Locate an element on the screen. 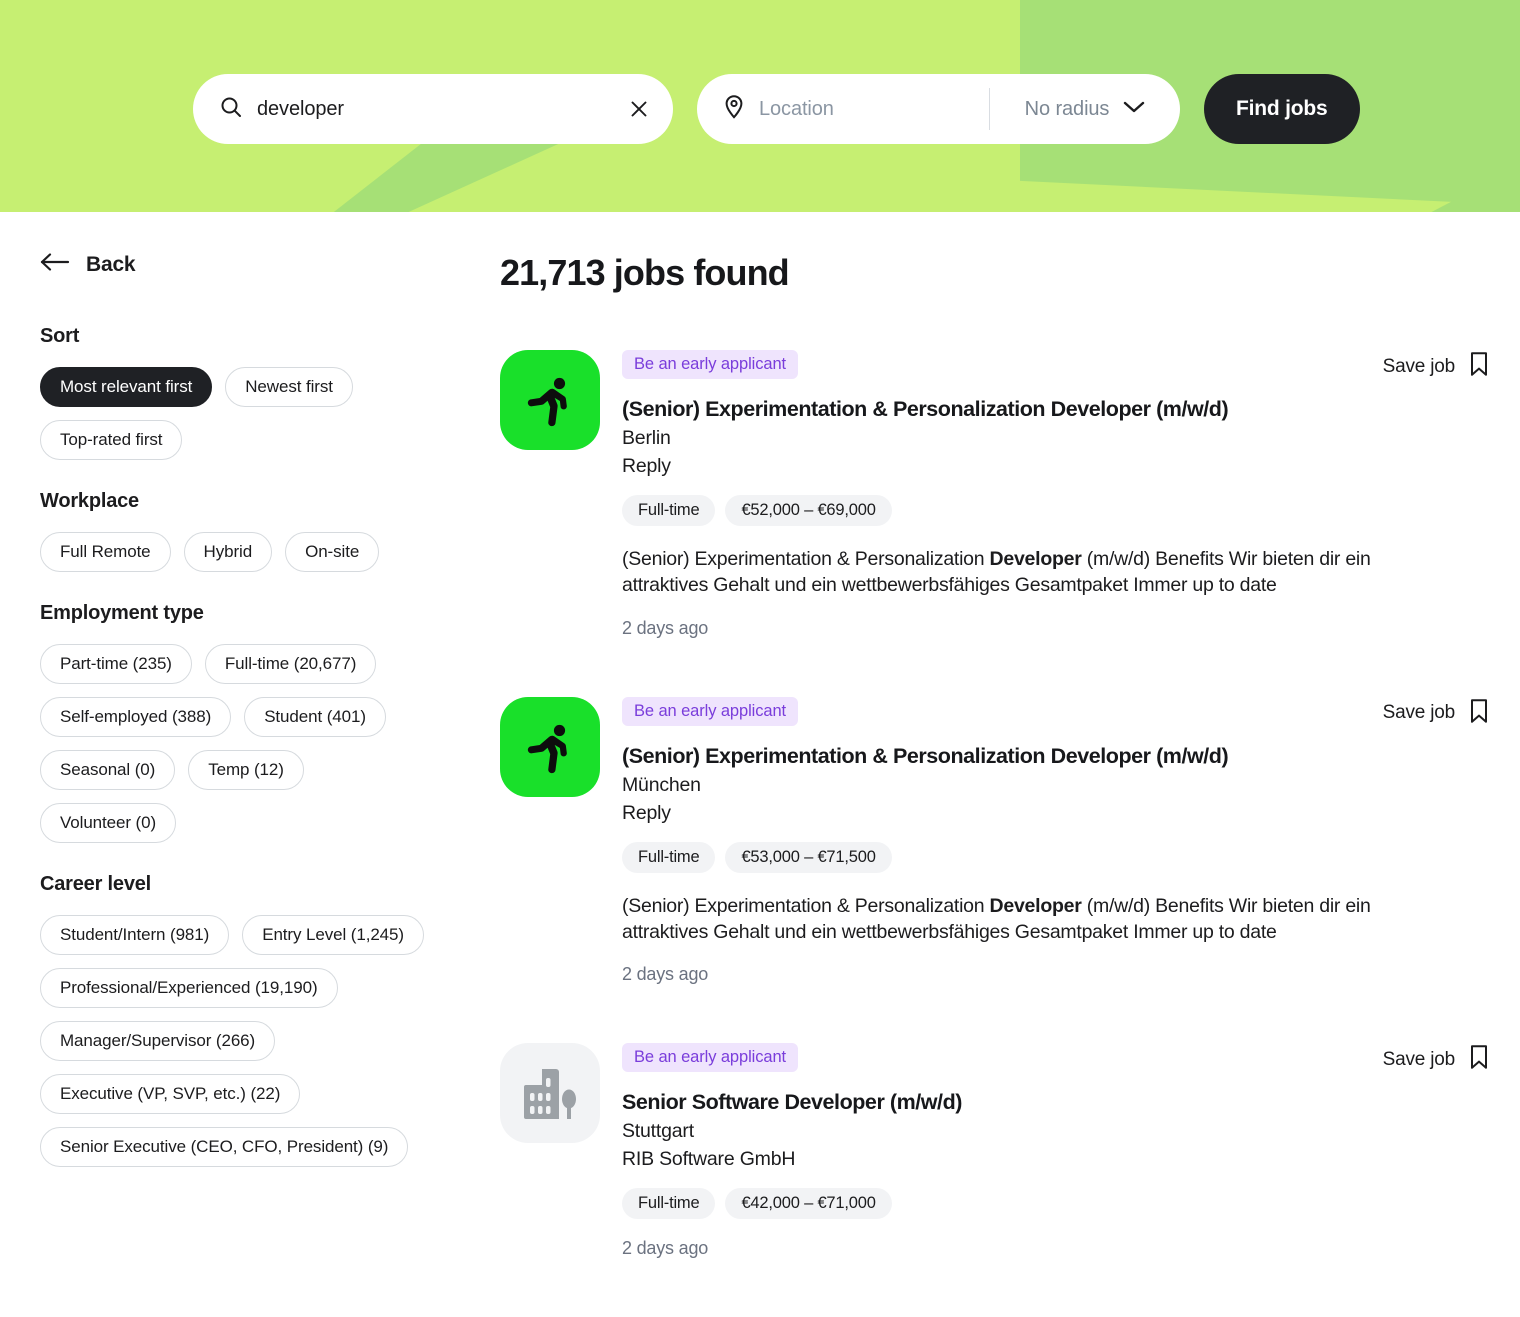 This screenshot has width=1520, height=1317. filter-chip: Professional/Experienced (19,190) is located at coordinates (189, 988).